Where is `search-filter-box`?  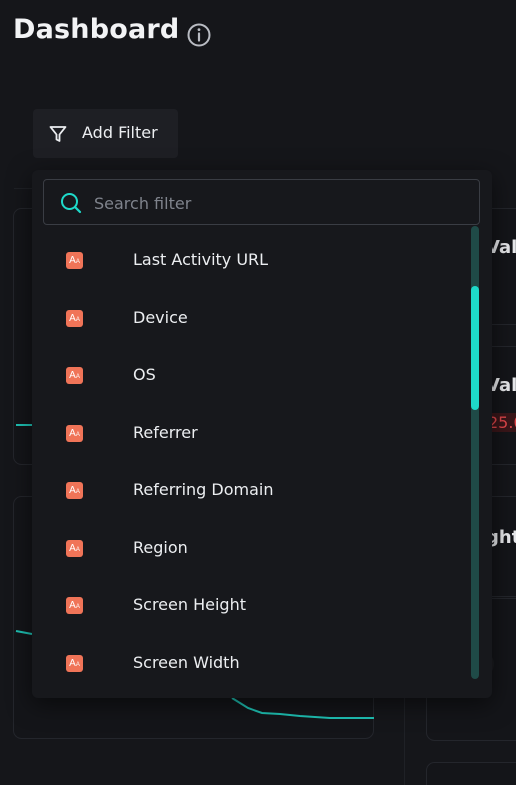 search-filter-box is located at coordinates (261, 202).